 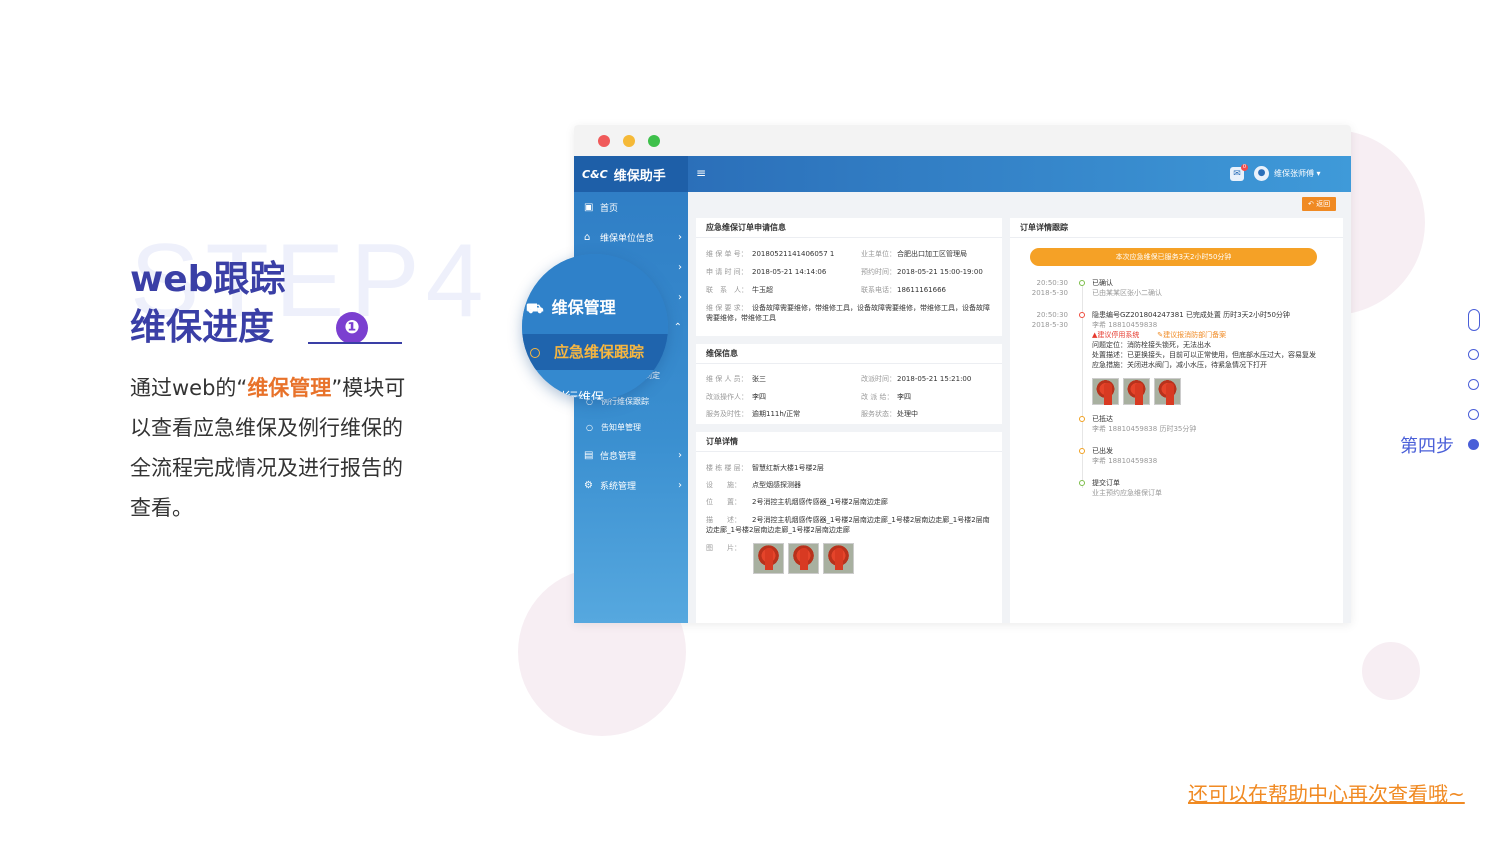 I want to click on brand-logo-icon: C&C, so click(x=595, y=174).